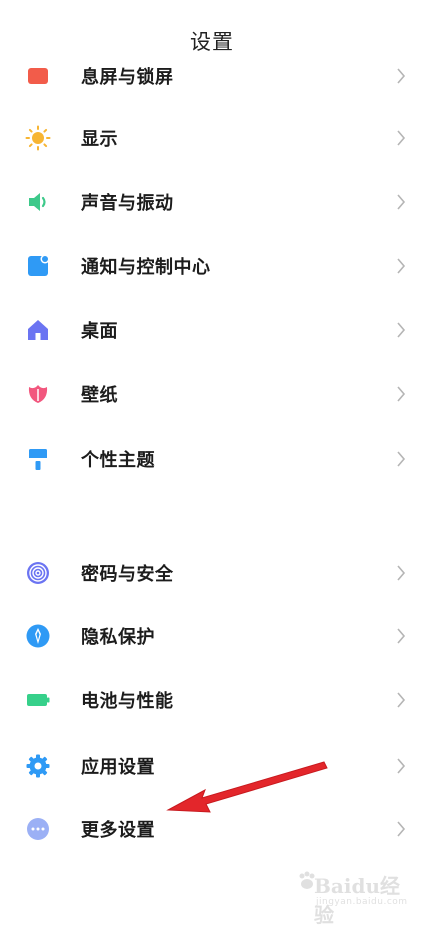  Describe the element at coordinates (212, 138) in the screenshot. I see `settings-item-display: 显示` at that location.